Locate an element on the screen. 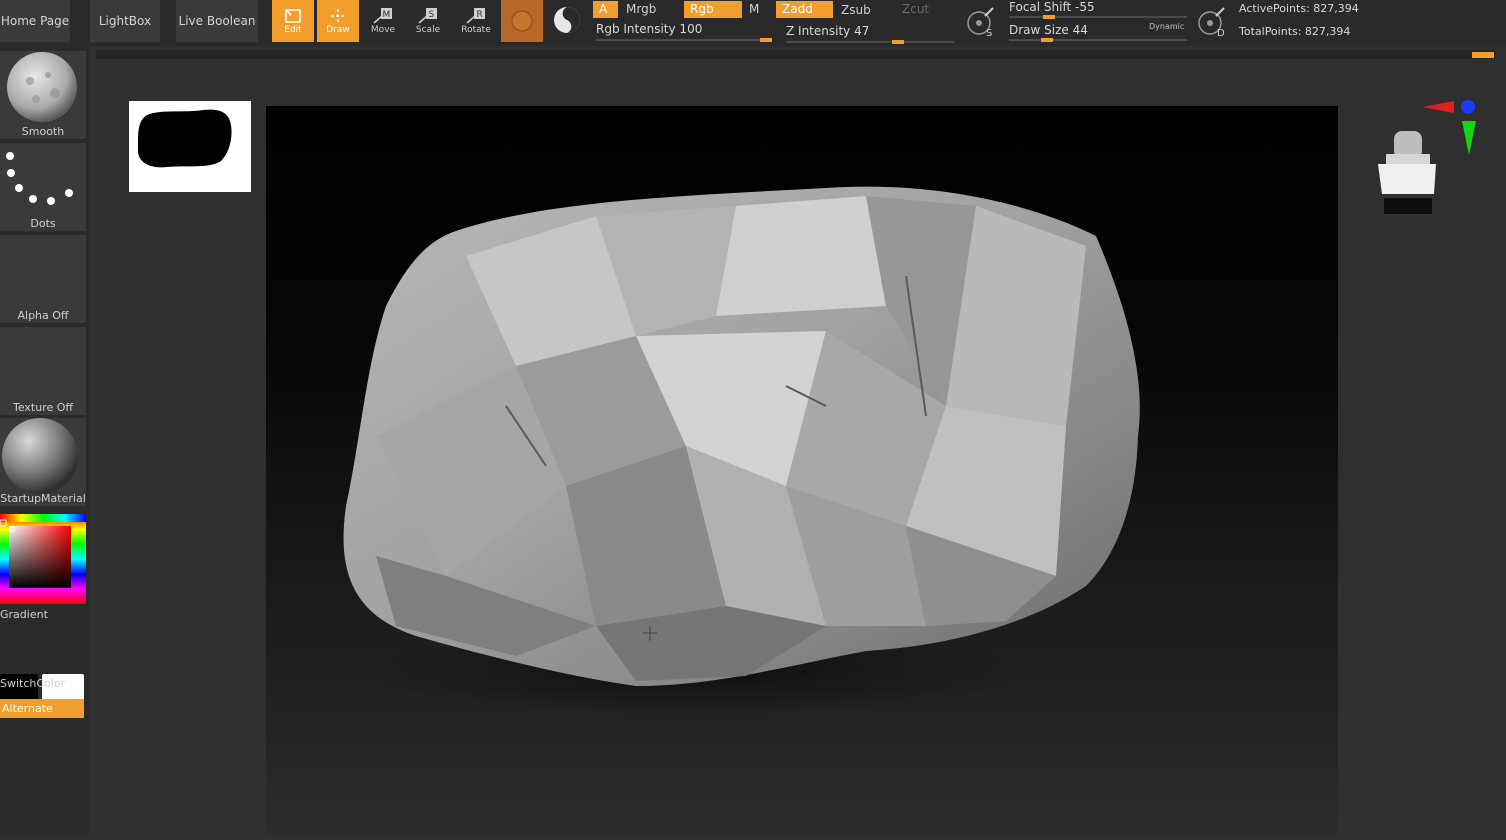 This screenshot has width=1506, height=840. color-picker is located at coordinates (43, 559).